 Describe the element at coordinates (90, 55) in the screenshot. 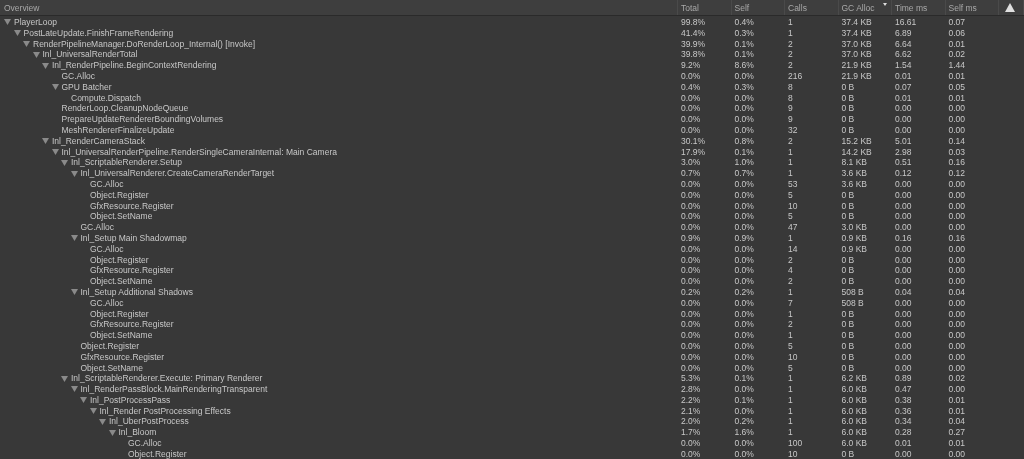

I see `sample-name: Inl_UniversalRenderTotal` at that location.